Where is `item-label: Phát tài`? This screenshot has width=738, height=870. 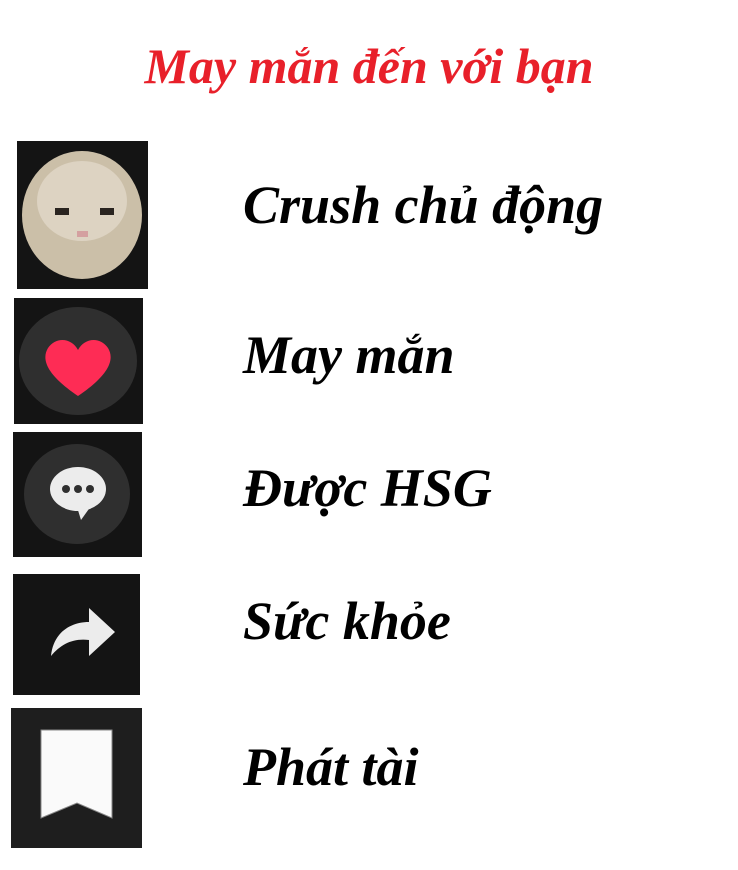 item-label: Phát tài is located at coordinates (331, 767).